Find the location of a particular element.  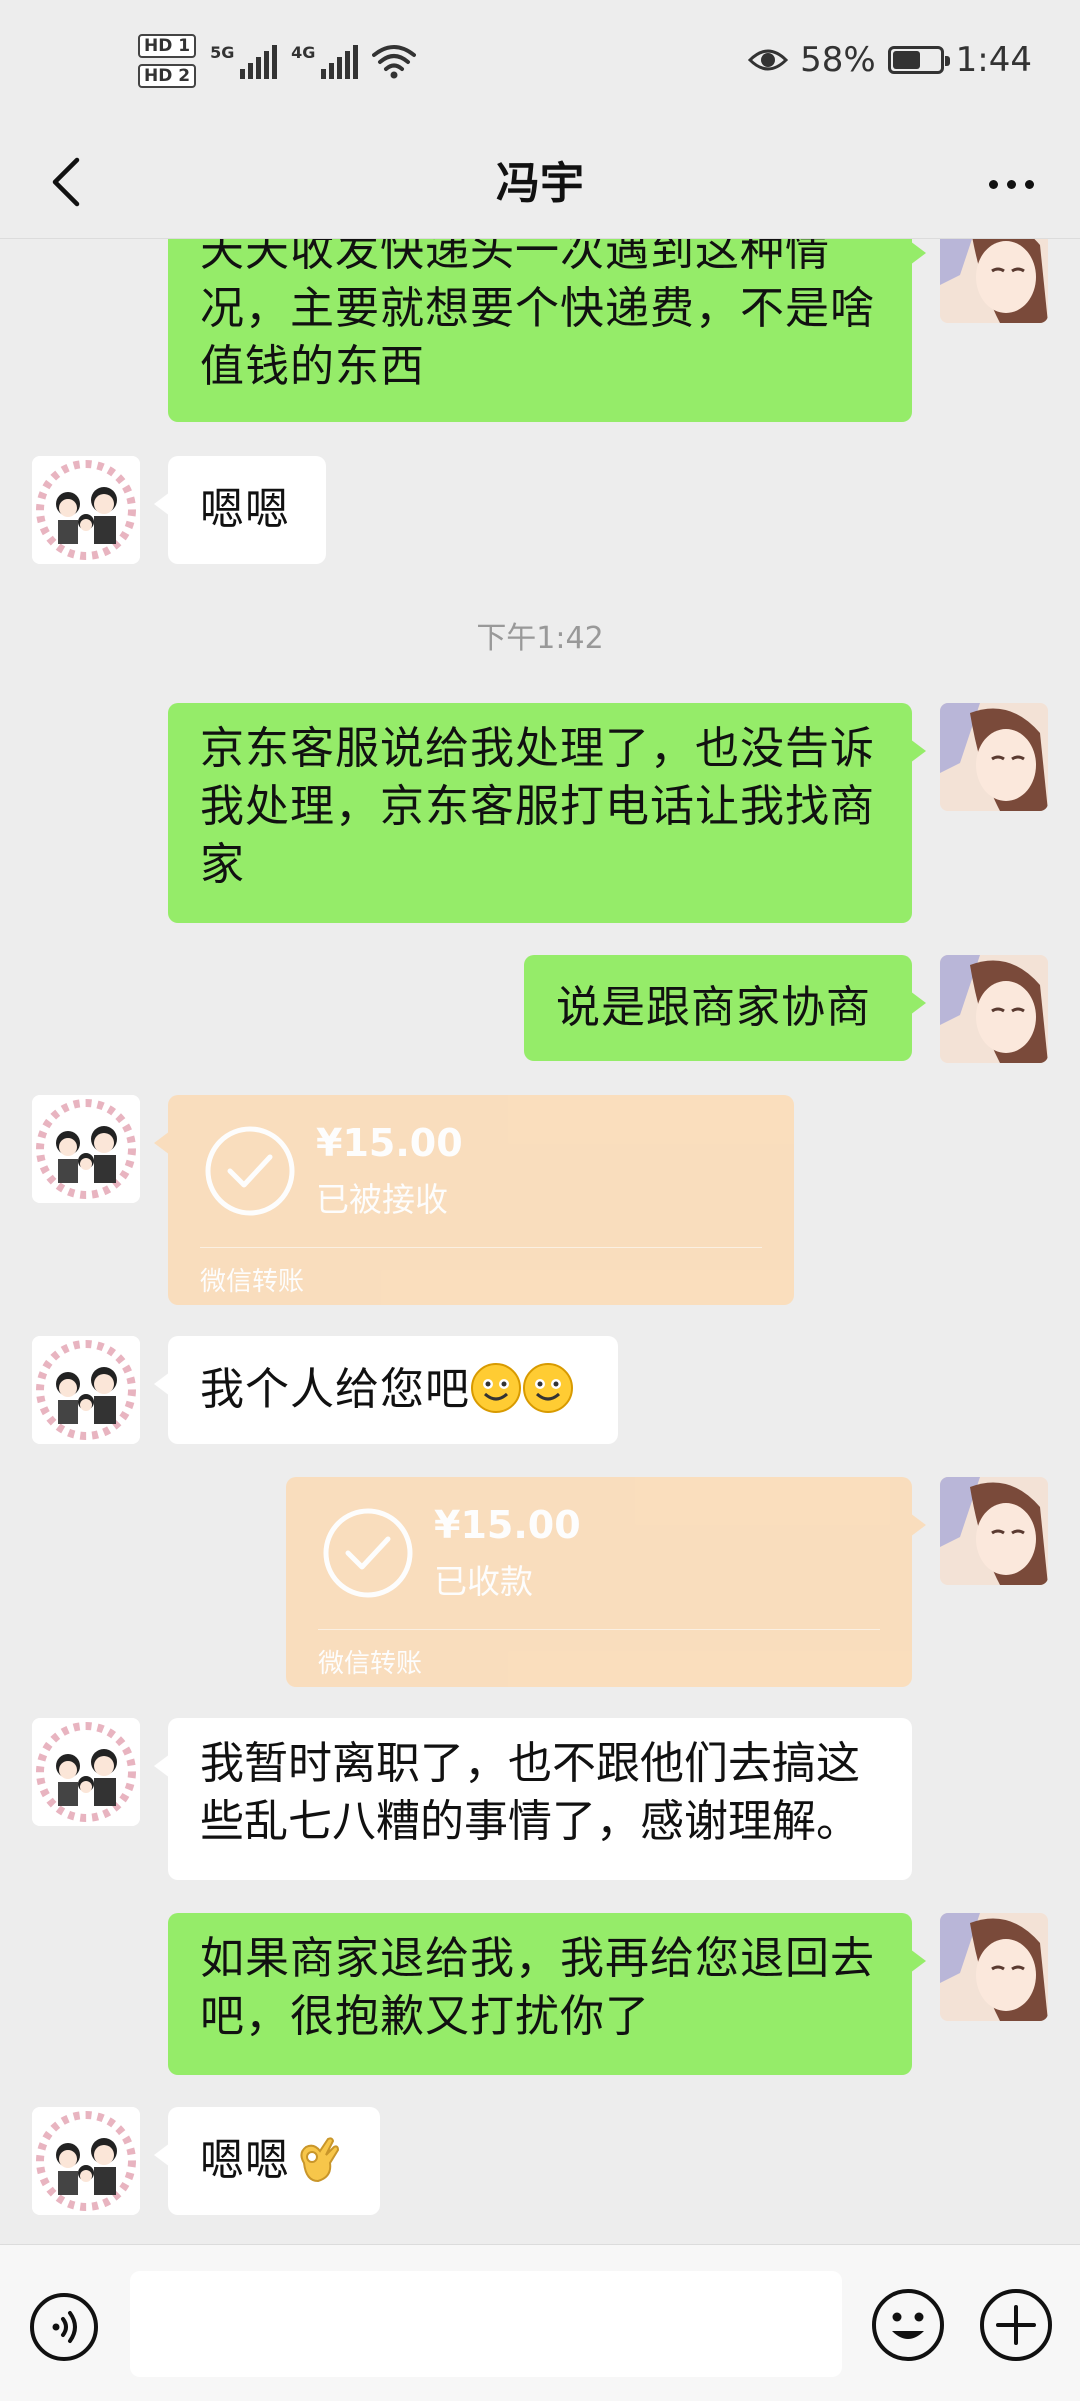

message-text: 京东客服说给我处理了，也没告诉我处理，京东客服打电话让我找商家 is located at coordinates (537, 806).